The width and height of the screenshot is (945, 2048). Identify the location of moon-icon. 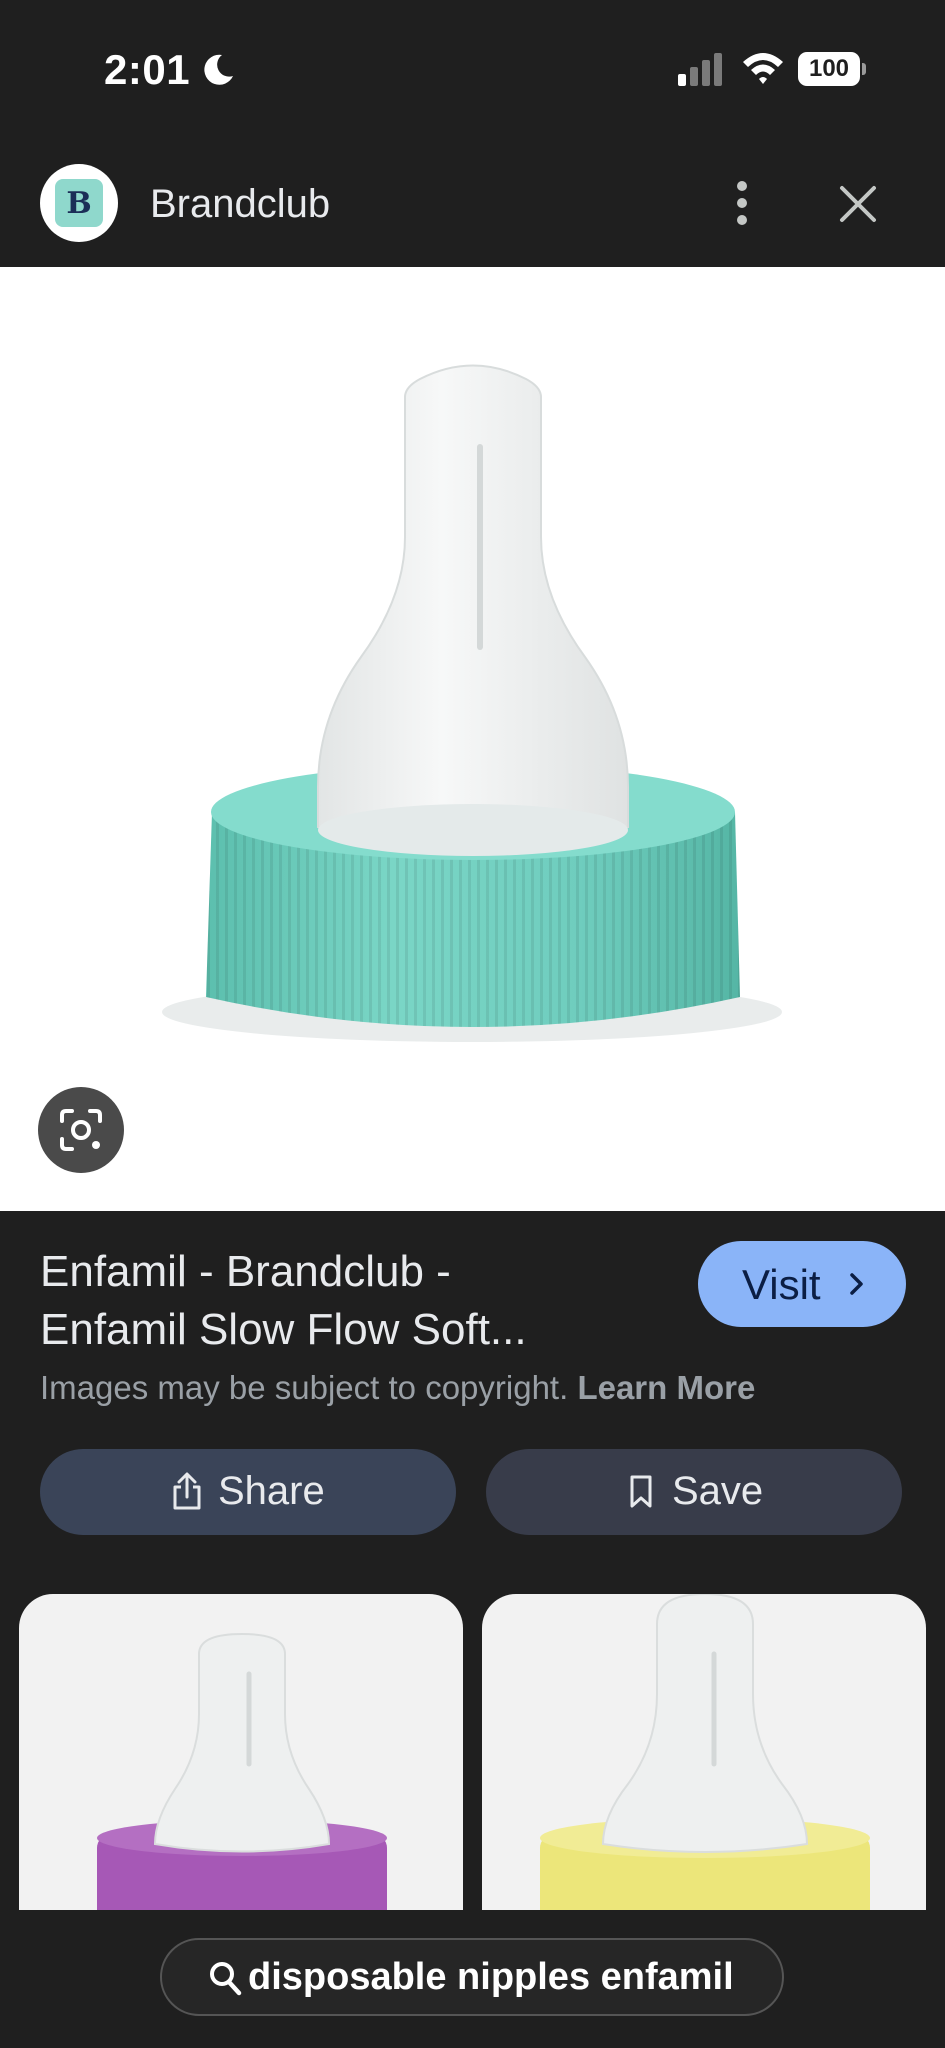
(218, 69).